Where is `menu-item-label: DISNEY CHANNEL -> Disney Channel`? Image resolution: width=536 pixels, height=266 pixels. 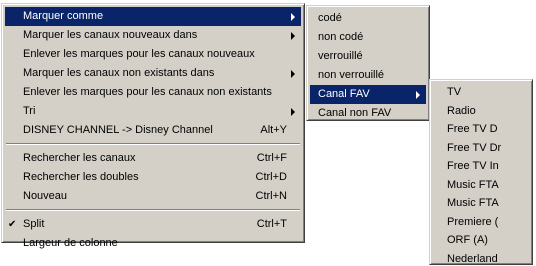 menu-item-label: DISNEY CHANNEL -> Disney Channel is located at coordinates (118, 130).